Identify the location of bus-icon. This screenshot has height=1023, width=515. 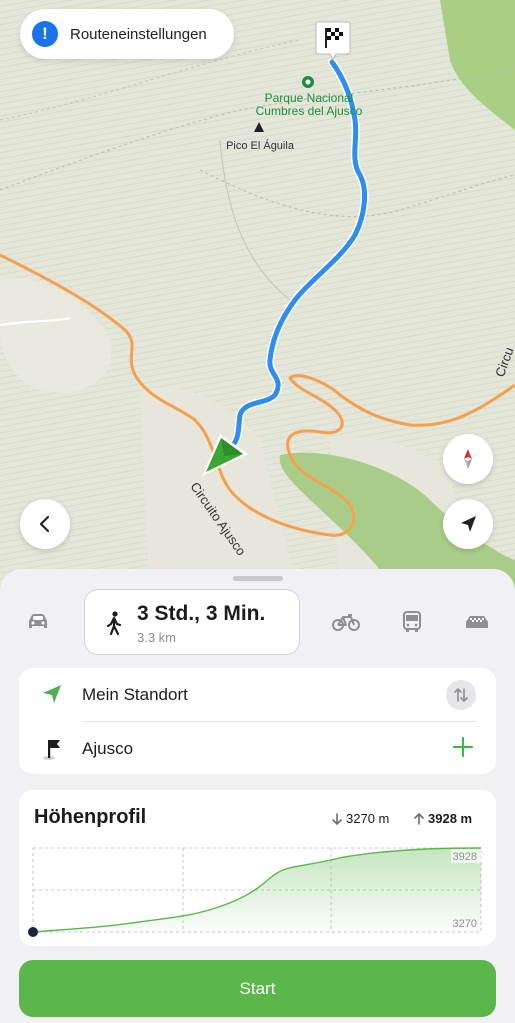
(412, 622).